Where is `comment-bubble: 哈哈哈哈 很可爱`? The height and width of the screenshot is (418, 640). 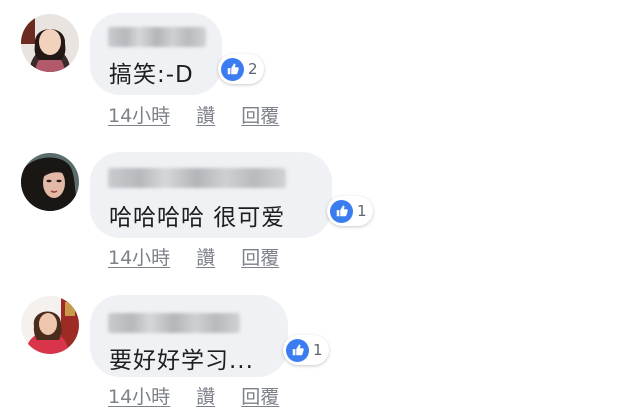
comment-bubble: 哈哈哈哈 很可爱 is located at coordinates (211, 195).